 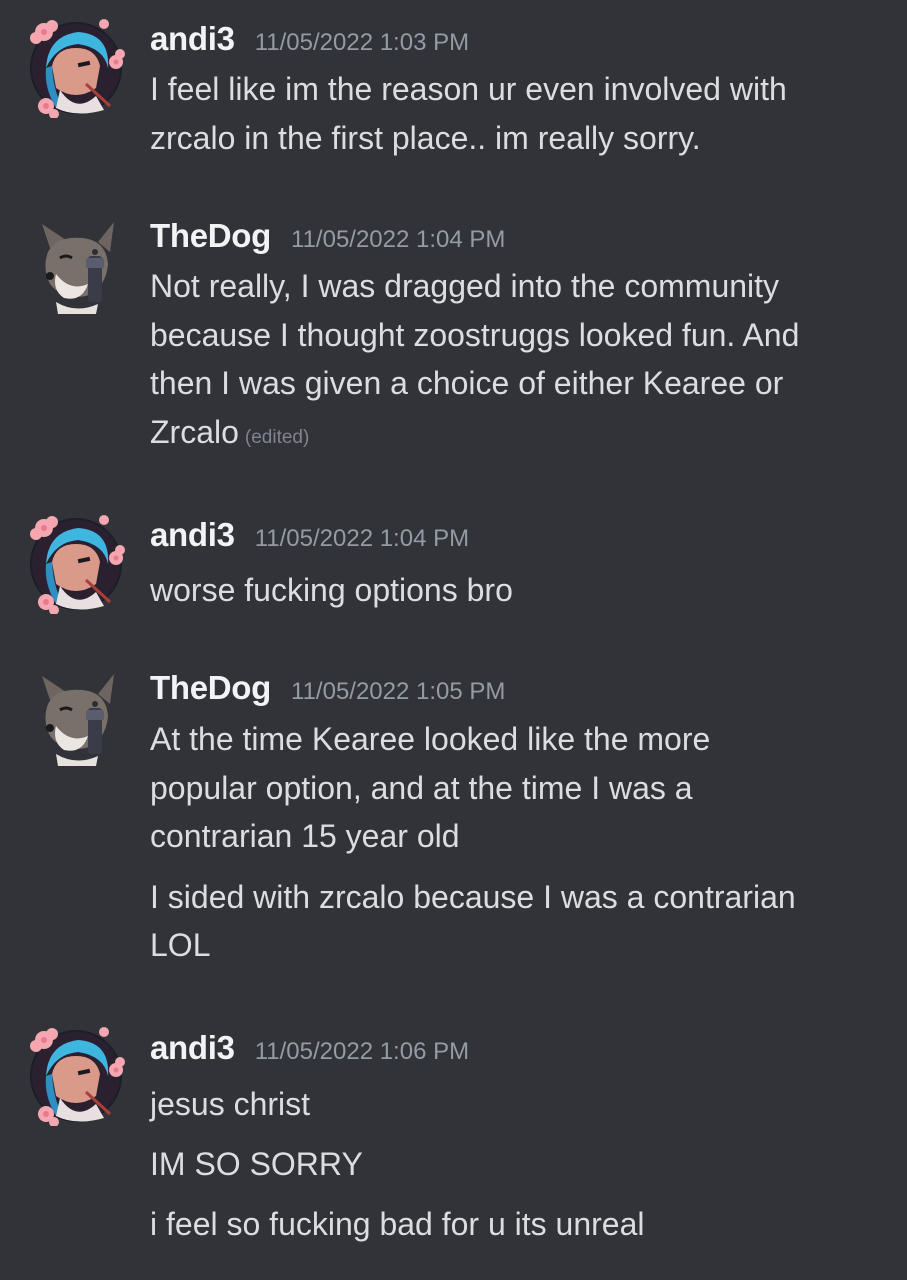 I want to click on message-header: andi3 11/05/2022 1:03 PM, so click(x=309, y=42).